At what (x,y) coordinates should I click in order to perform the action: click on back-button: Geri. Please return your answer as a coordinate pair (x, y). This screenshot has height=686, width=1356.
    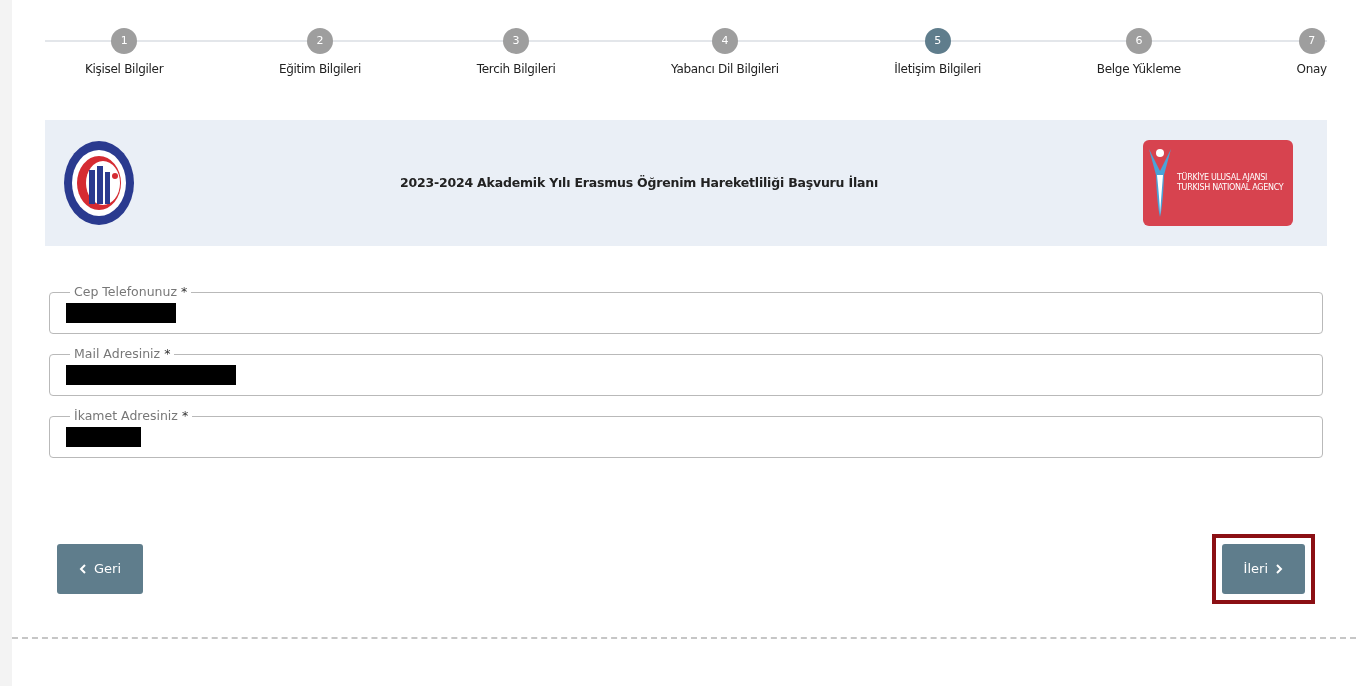
    Looking at the image, I should click on (100, 569).